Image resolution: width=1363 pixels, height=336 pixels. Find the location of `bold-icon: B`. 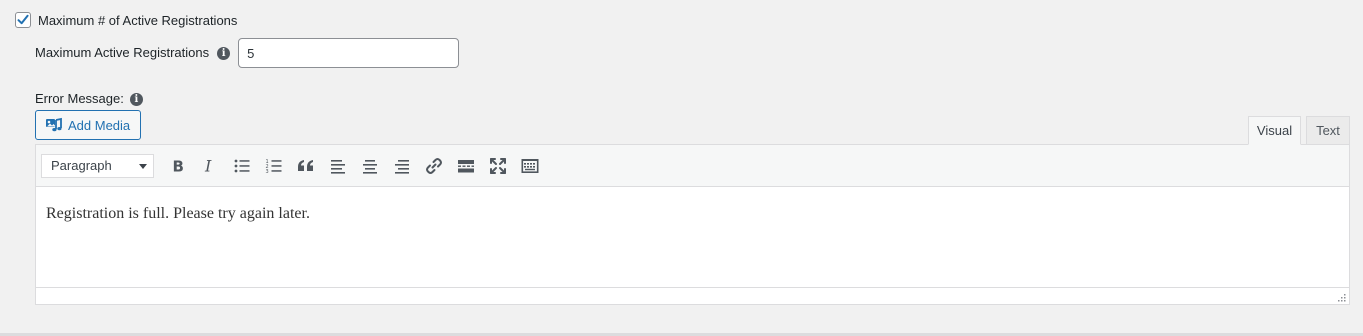

bold-icon: B is located at coordinates (178, 166).